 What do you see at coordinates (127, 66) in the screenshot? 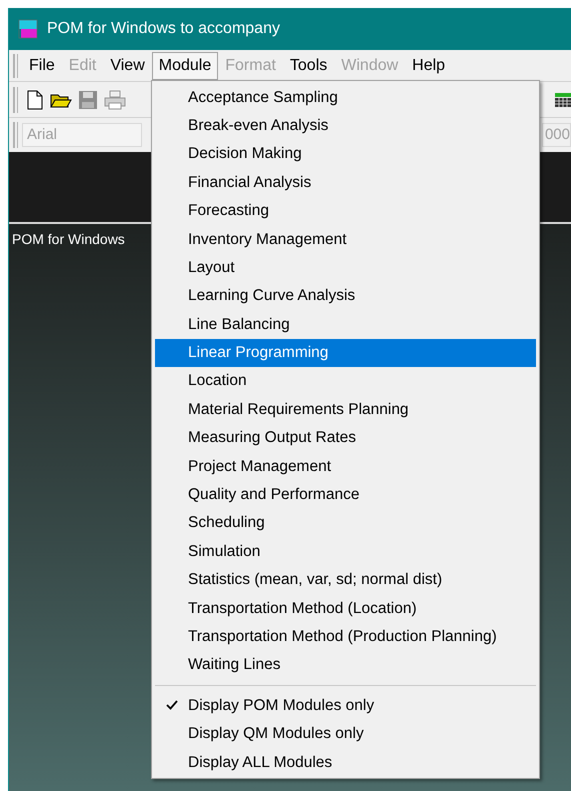
I see `menu-item: View` at bounding box center [127, 66].